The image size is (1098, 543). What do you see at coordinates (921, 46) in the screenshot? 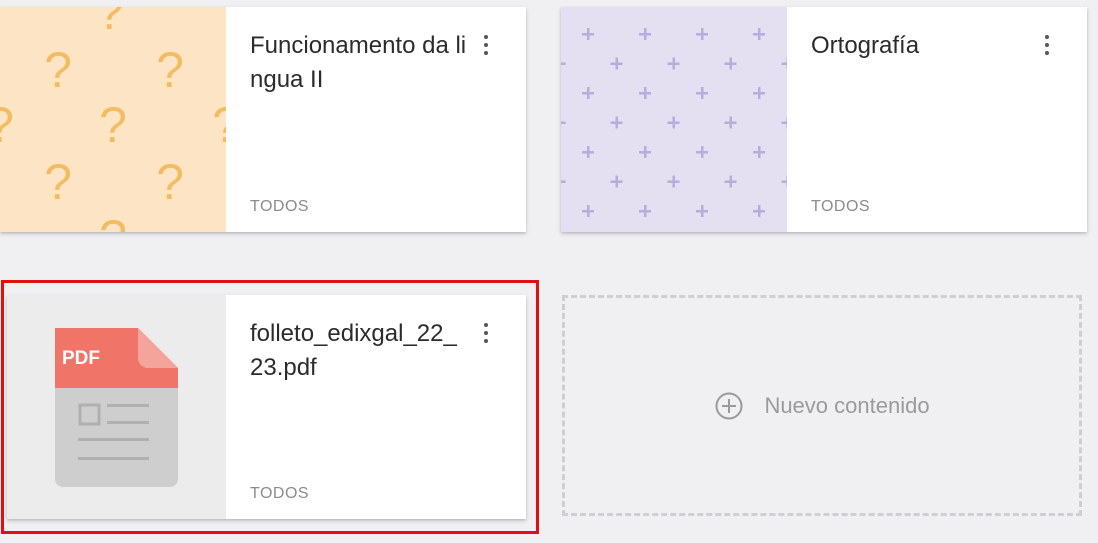
I see `card-title: Ortografía` at bounding box center [921, 46].